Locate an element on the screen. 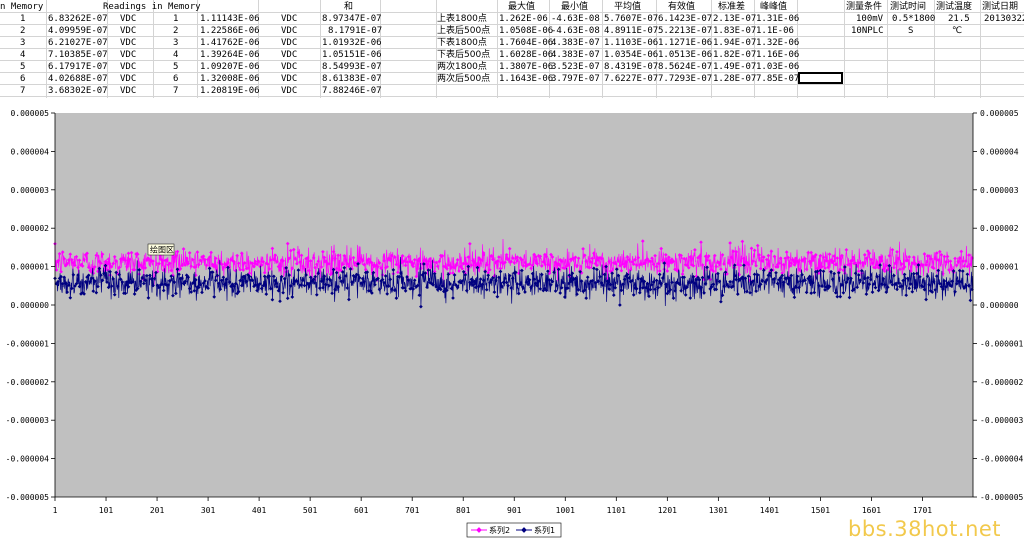  stat-std: 1.83E-07 is located at coordinates (734, 31).